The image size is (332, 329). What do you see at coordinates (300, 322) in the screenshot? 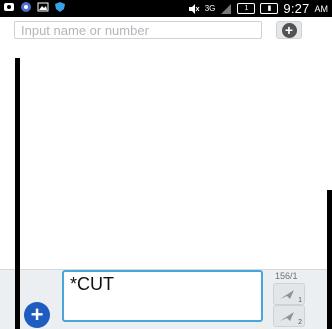
I see `sim-slot-label: 2` at bounding box center [300, 322].